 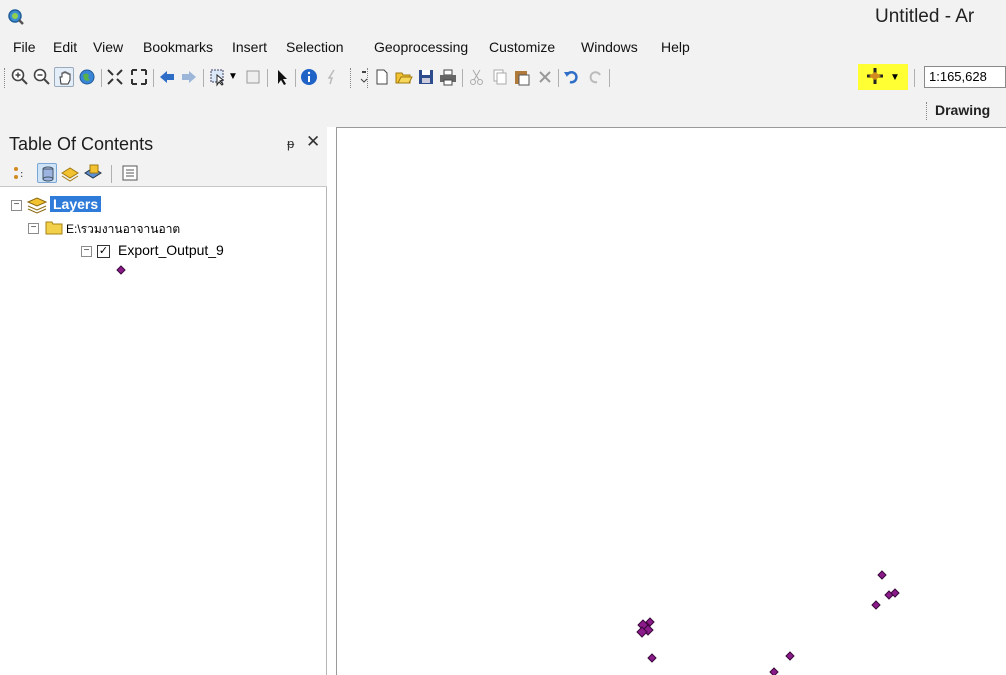 I want to click on menu-help: Help, so click(x=675, y=47).